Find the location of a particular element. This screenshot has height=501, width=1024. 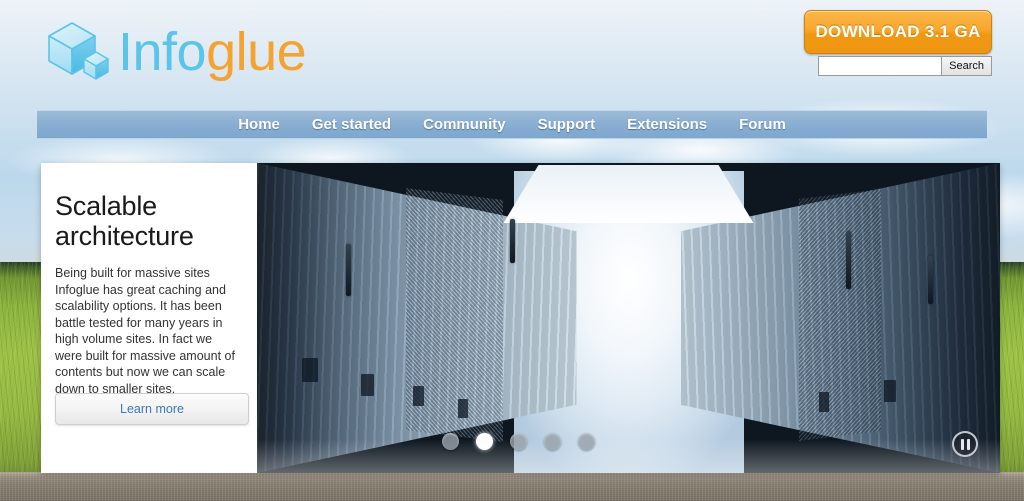

nav-item-forum: Forum is located at coordinates (762, 124).